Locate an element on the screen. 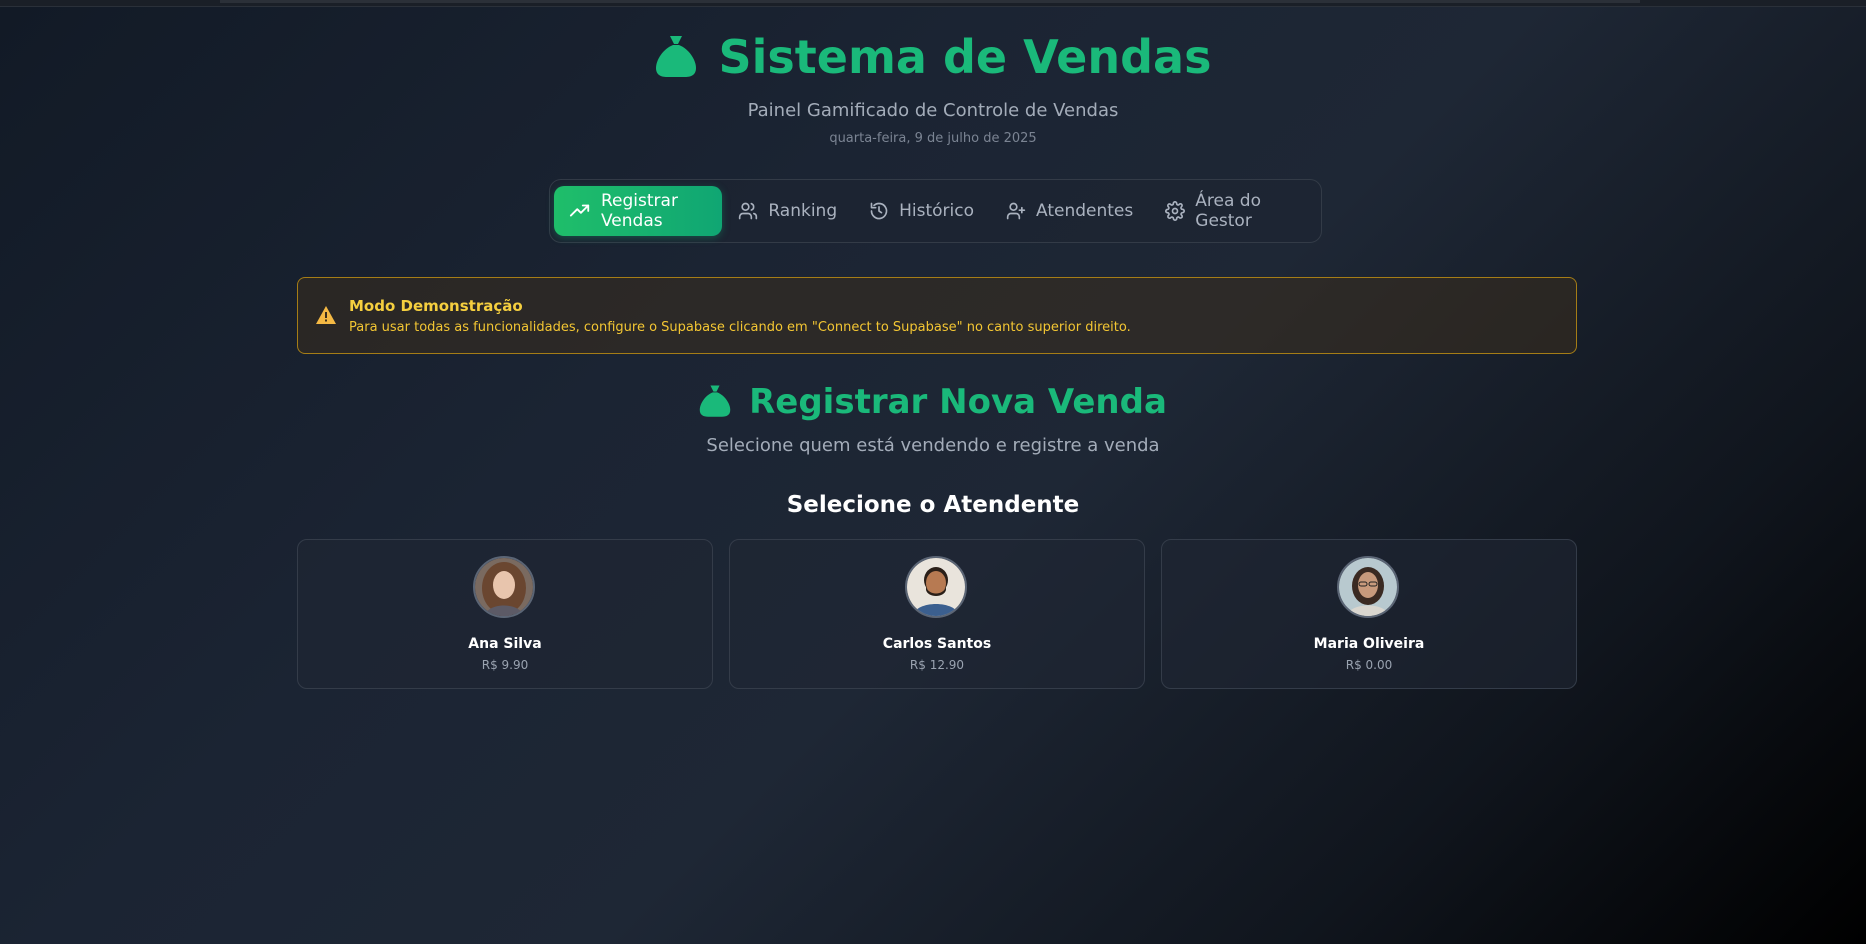 This screenshot has width=1866, height=944. gear-icon is located at coordinates (1175, 211).